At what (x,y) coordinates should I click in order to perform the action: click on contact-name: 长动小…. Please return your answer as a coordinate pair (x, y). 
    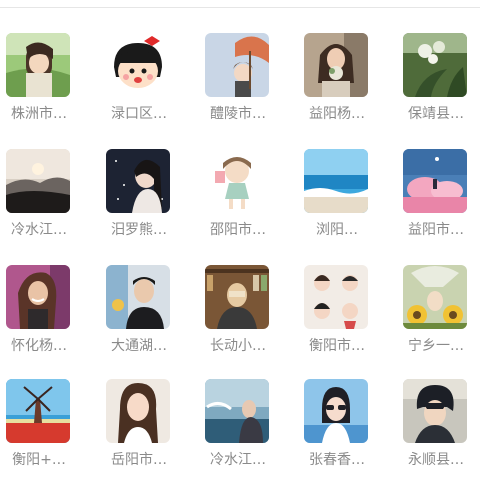
    Looking at the image, I should click on (238, 346).